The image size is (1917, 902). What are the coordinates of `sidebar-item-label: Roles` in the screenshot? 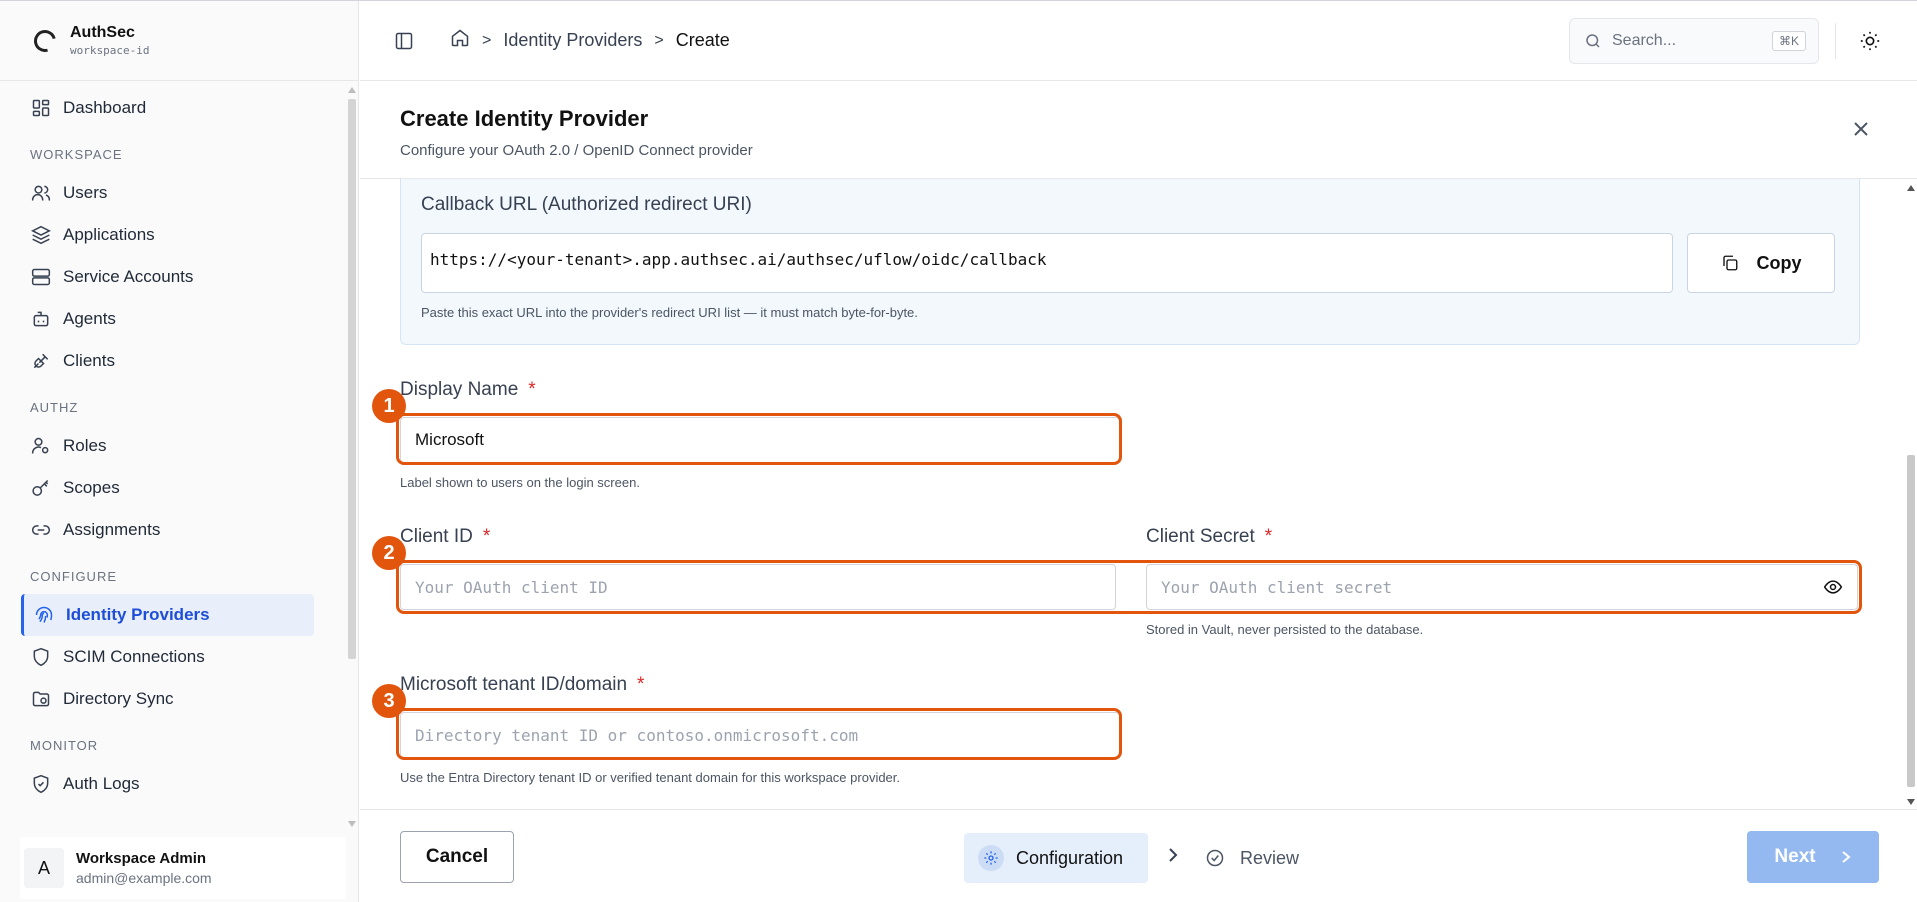 It's located at (85, 445).